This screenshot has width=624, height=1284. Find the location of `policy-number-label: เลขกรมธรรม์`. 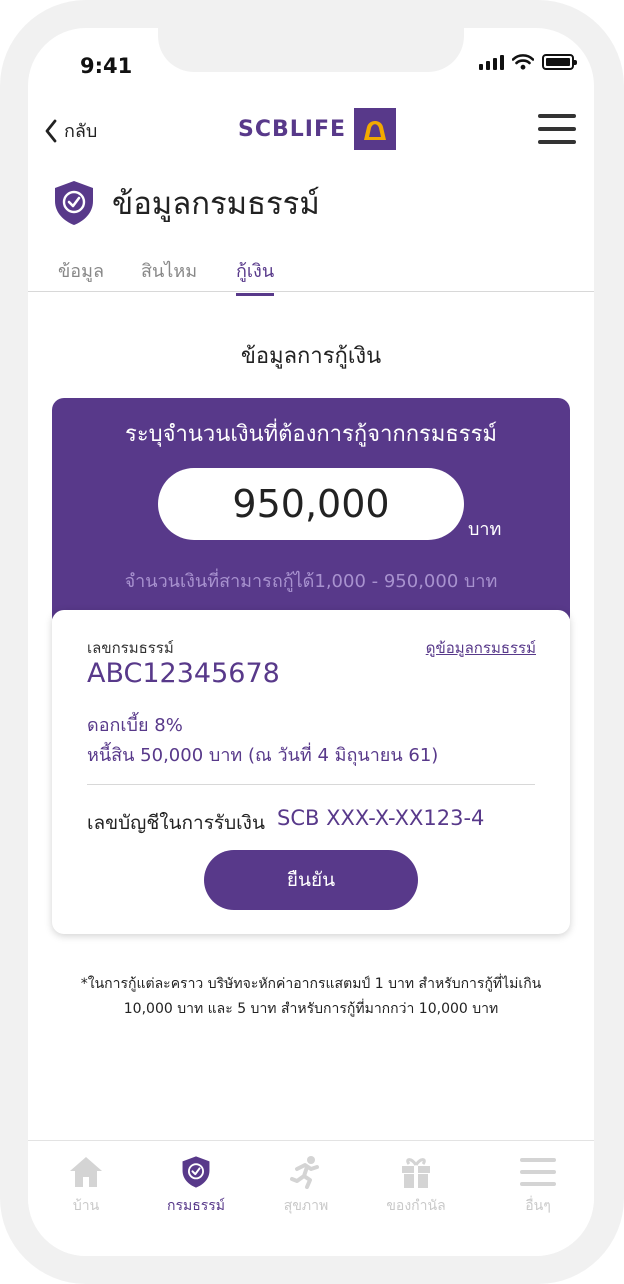

policy-number-label: เลขกรมธรรม์ is located at coordinates (130, 648).